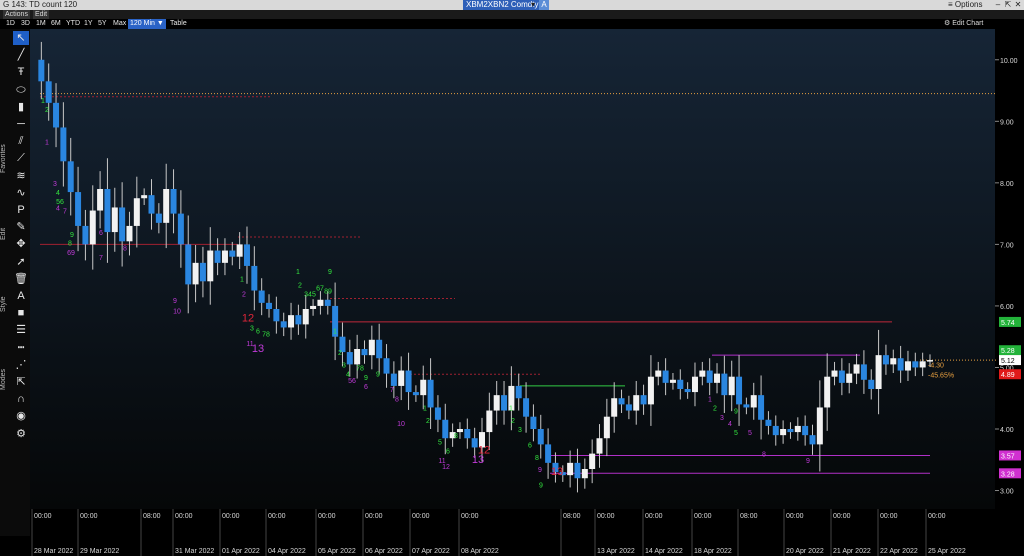 Image resolution: width=1024 pixels, height=556 pixels. I want to click on move-icon: ✥, so click(21, 244).